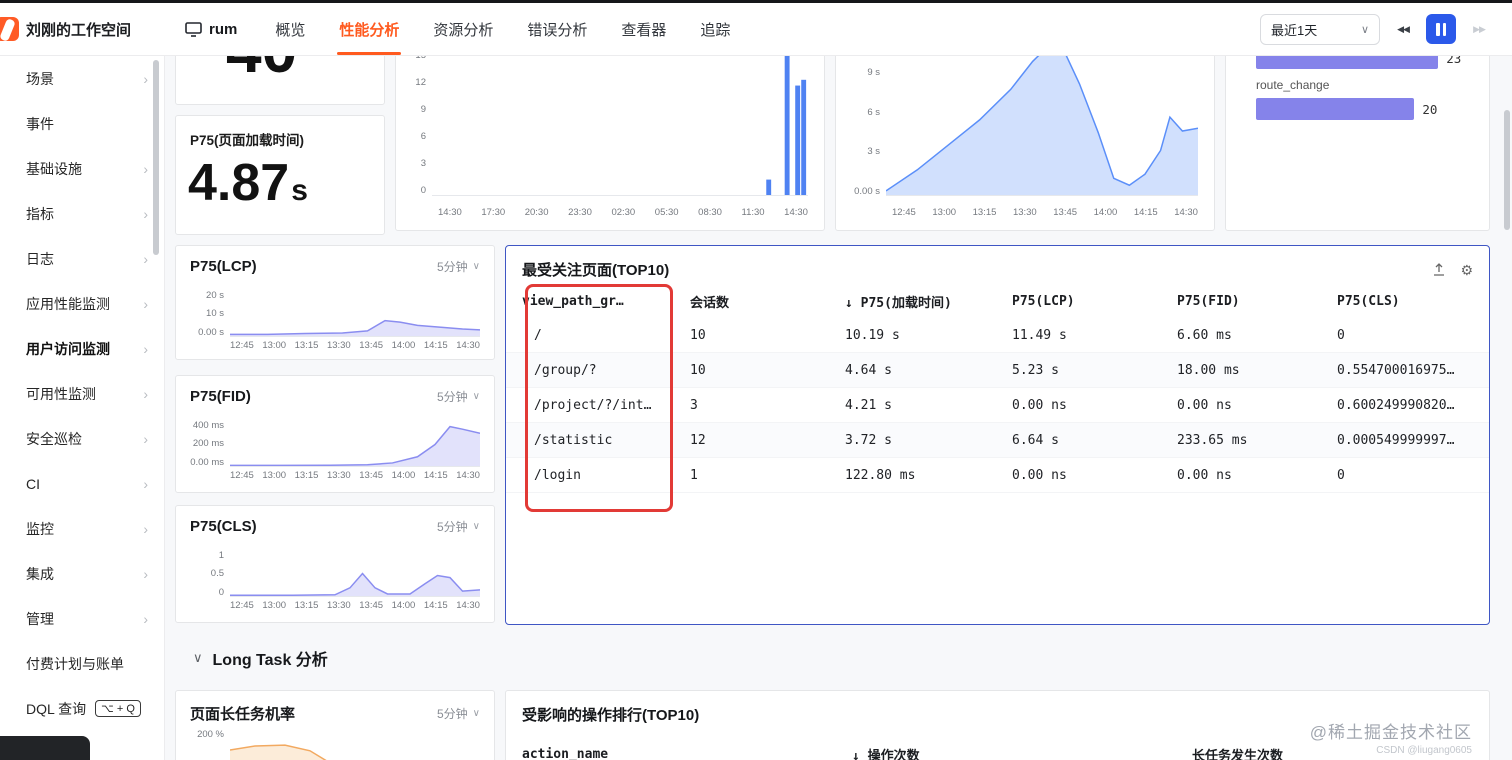 The image size is (1512, 760). I want to click on hbar-item: route_change 20, so click(1364, 99).